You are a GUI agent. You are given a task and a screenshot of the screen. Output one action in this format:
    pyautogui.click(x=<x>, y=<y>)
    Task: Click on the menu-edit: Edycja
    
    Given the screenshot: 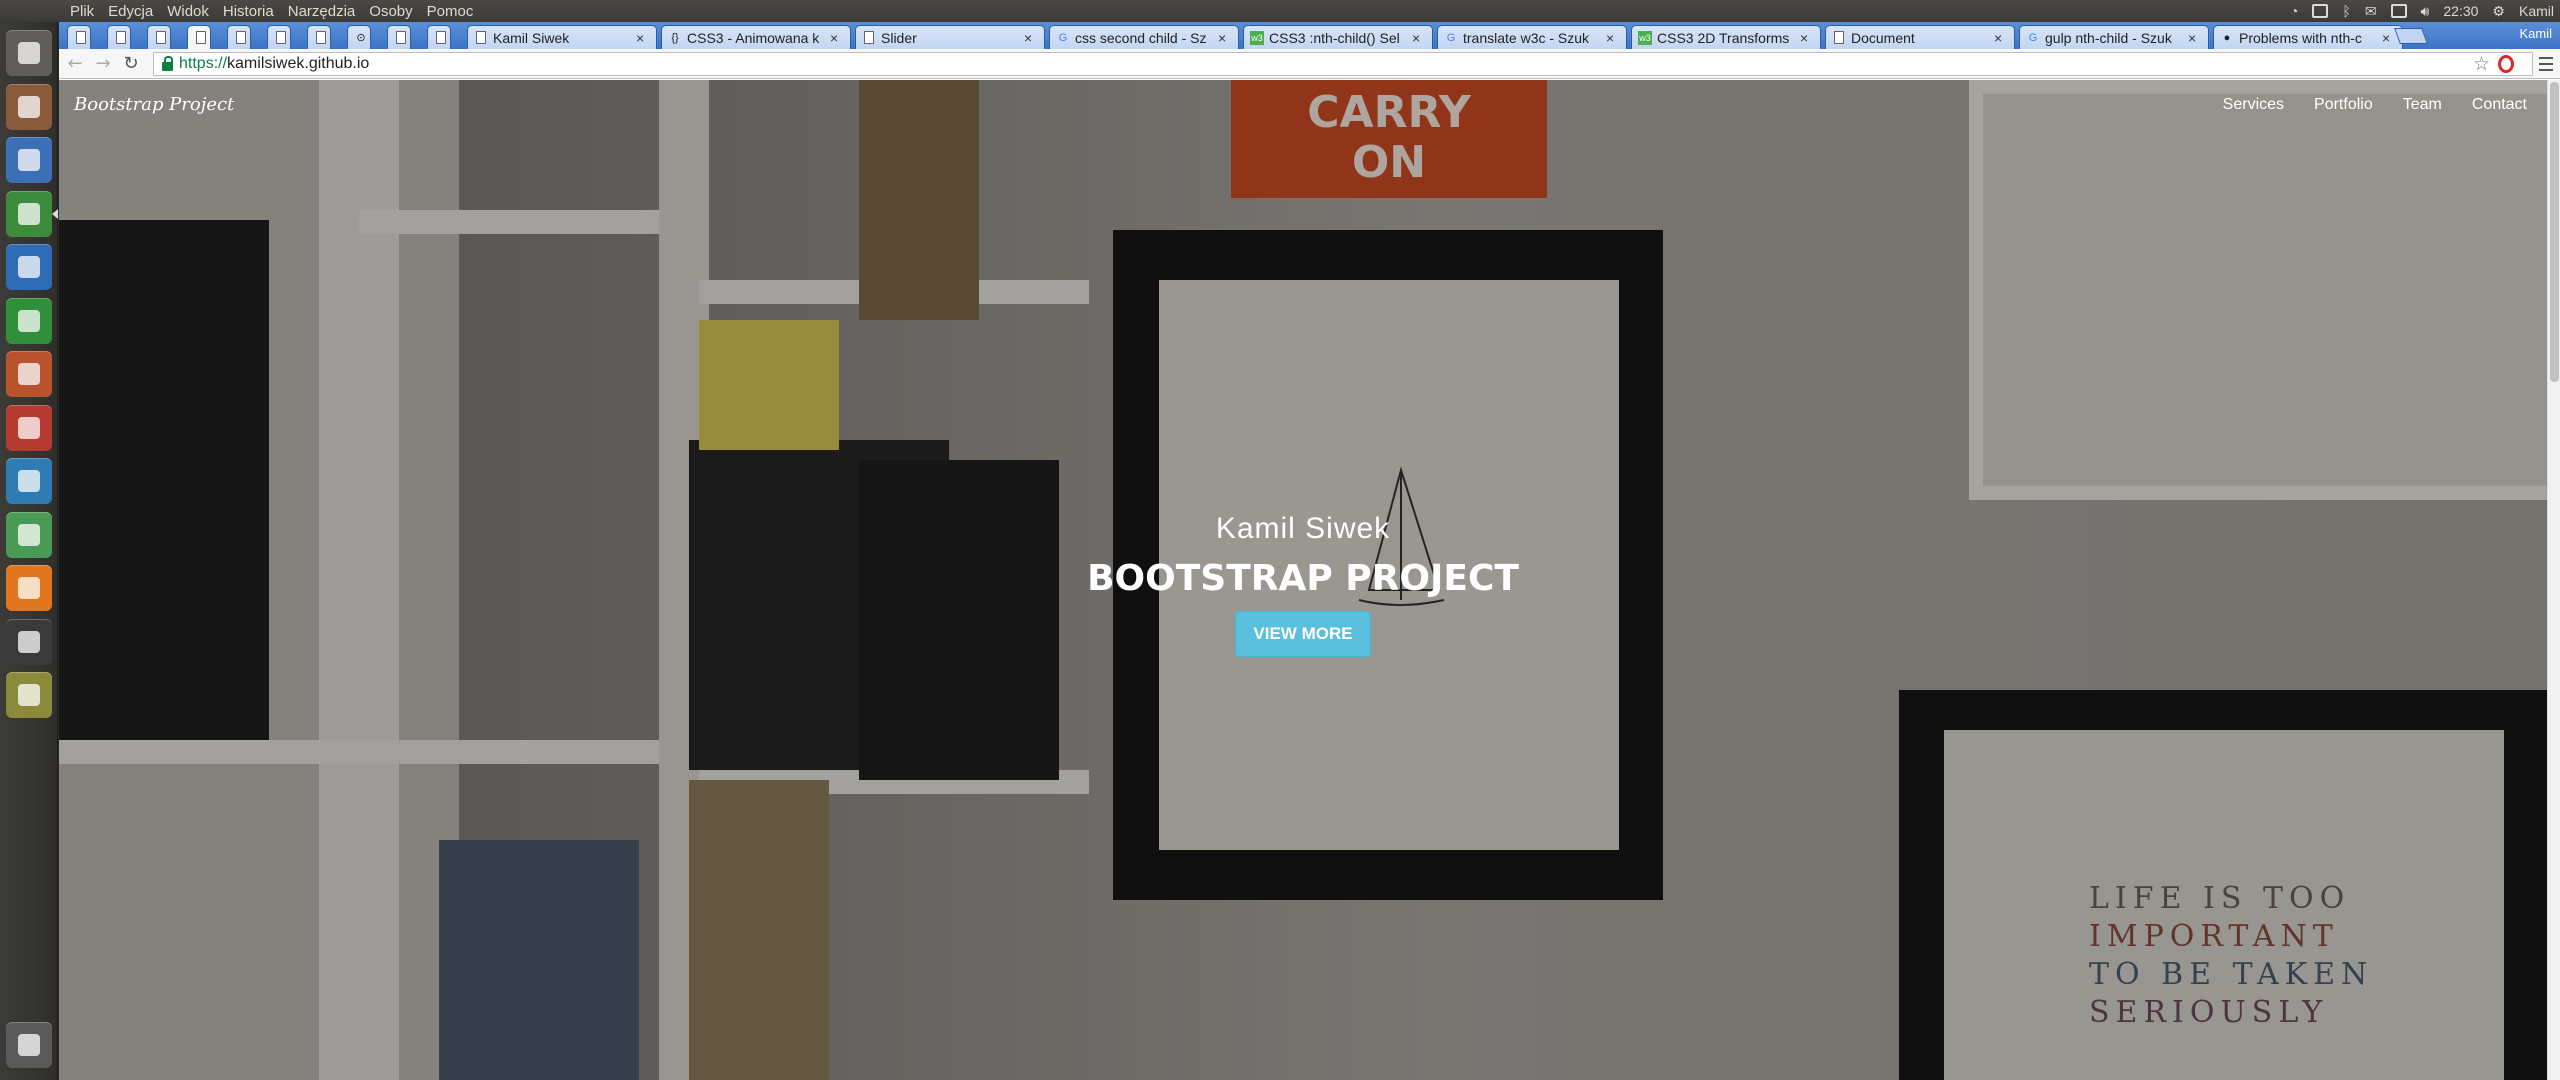 What is the action you would take?
    pyautogui.click(x=130, y=11)
    